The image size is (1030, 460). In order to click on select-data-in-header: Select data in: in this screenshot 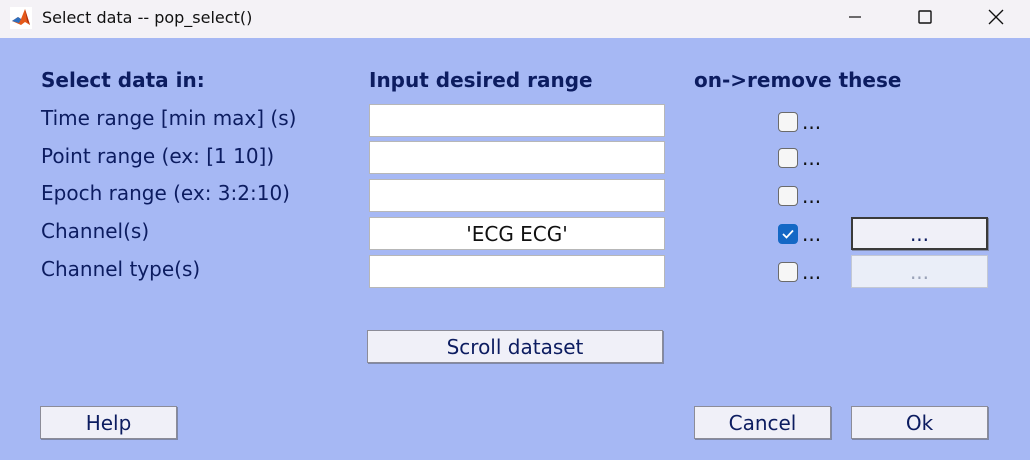, I will do `click(123, 80)`.